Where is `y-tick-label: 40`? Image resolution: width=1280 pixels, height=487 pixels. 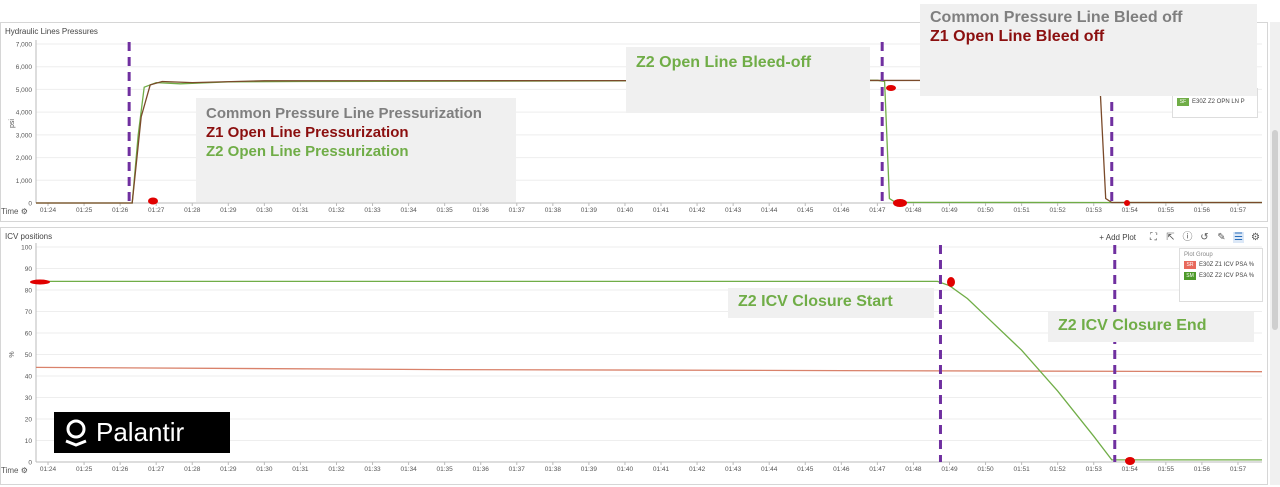
y-tick-label: 40 is located at coordinates (29, 377).